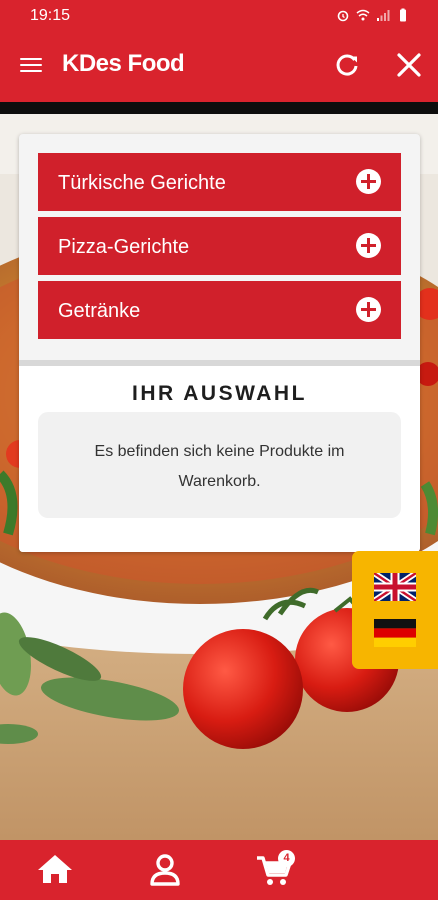 This screenshot has height=900, width=438. I want to click on language-selector, so click(395, 610).